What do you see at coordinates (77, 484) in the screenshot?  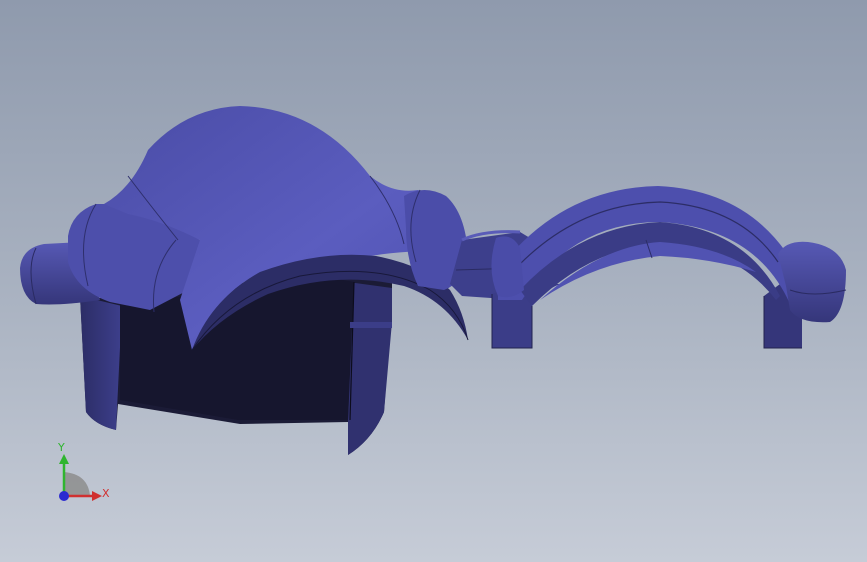 I see `triad-xy-plane-wedge` at bounding box center [77, 484].